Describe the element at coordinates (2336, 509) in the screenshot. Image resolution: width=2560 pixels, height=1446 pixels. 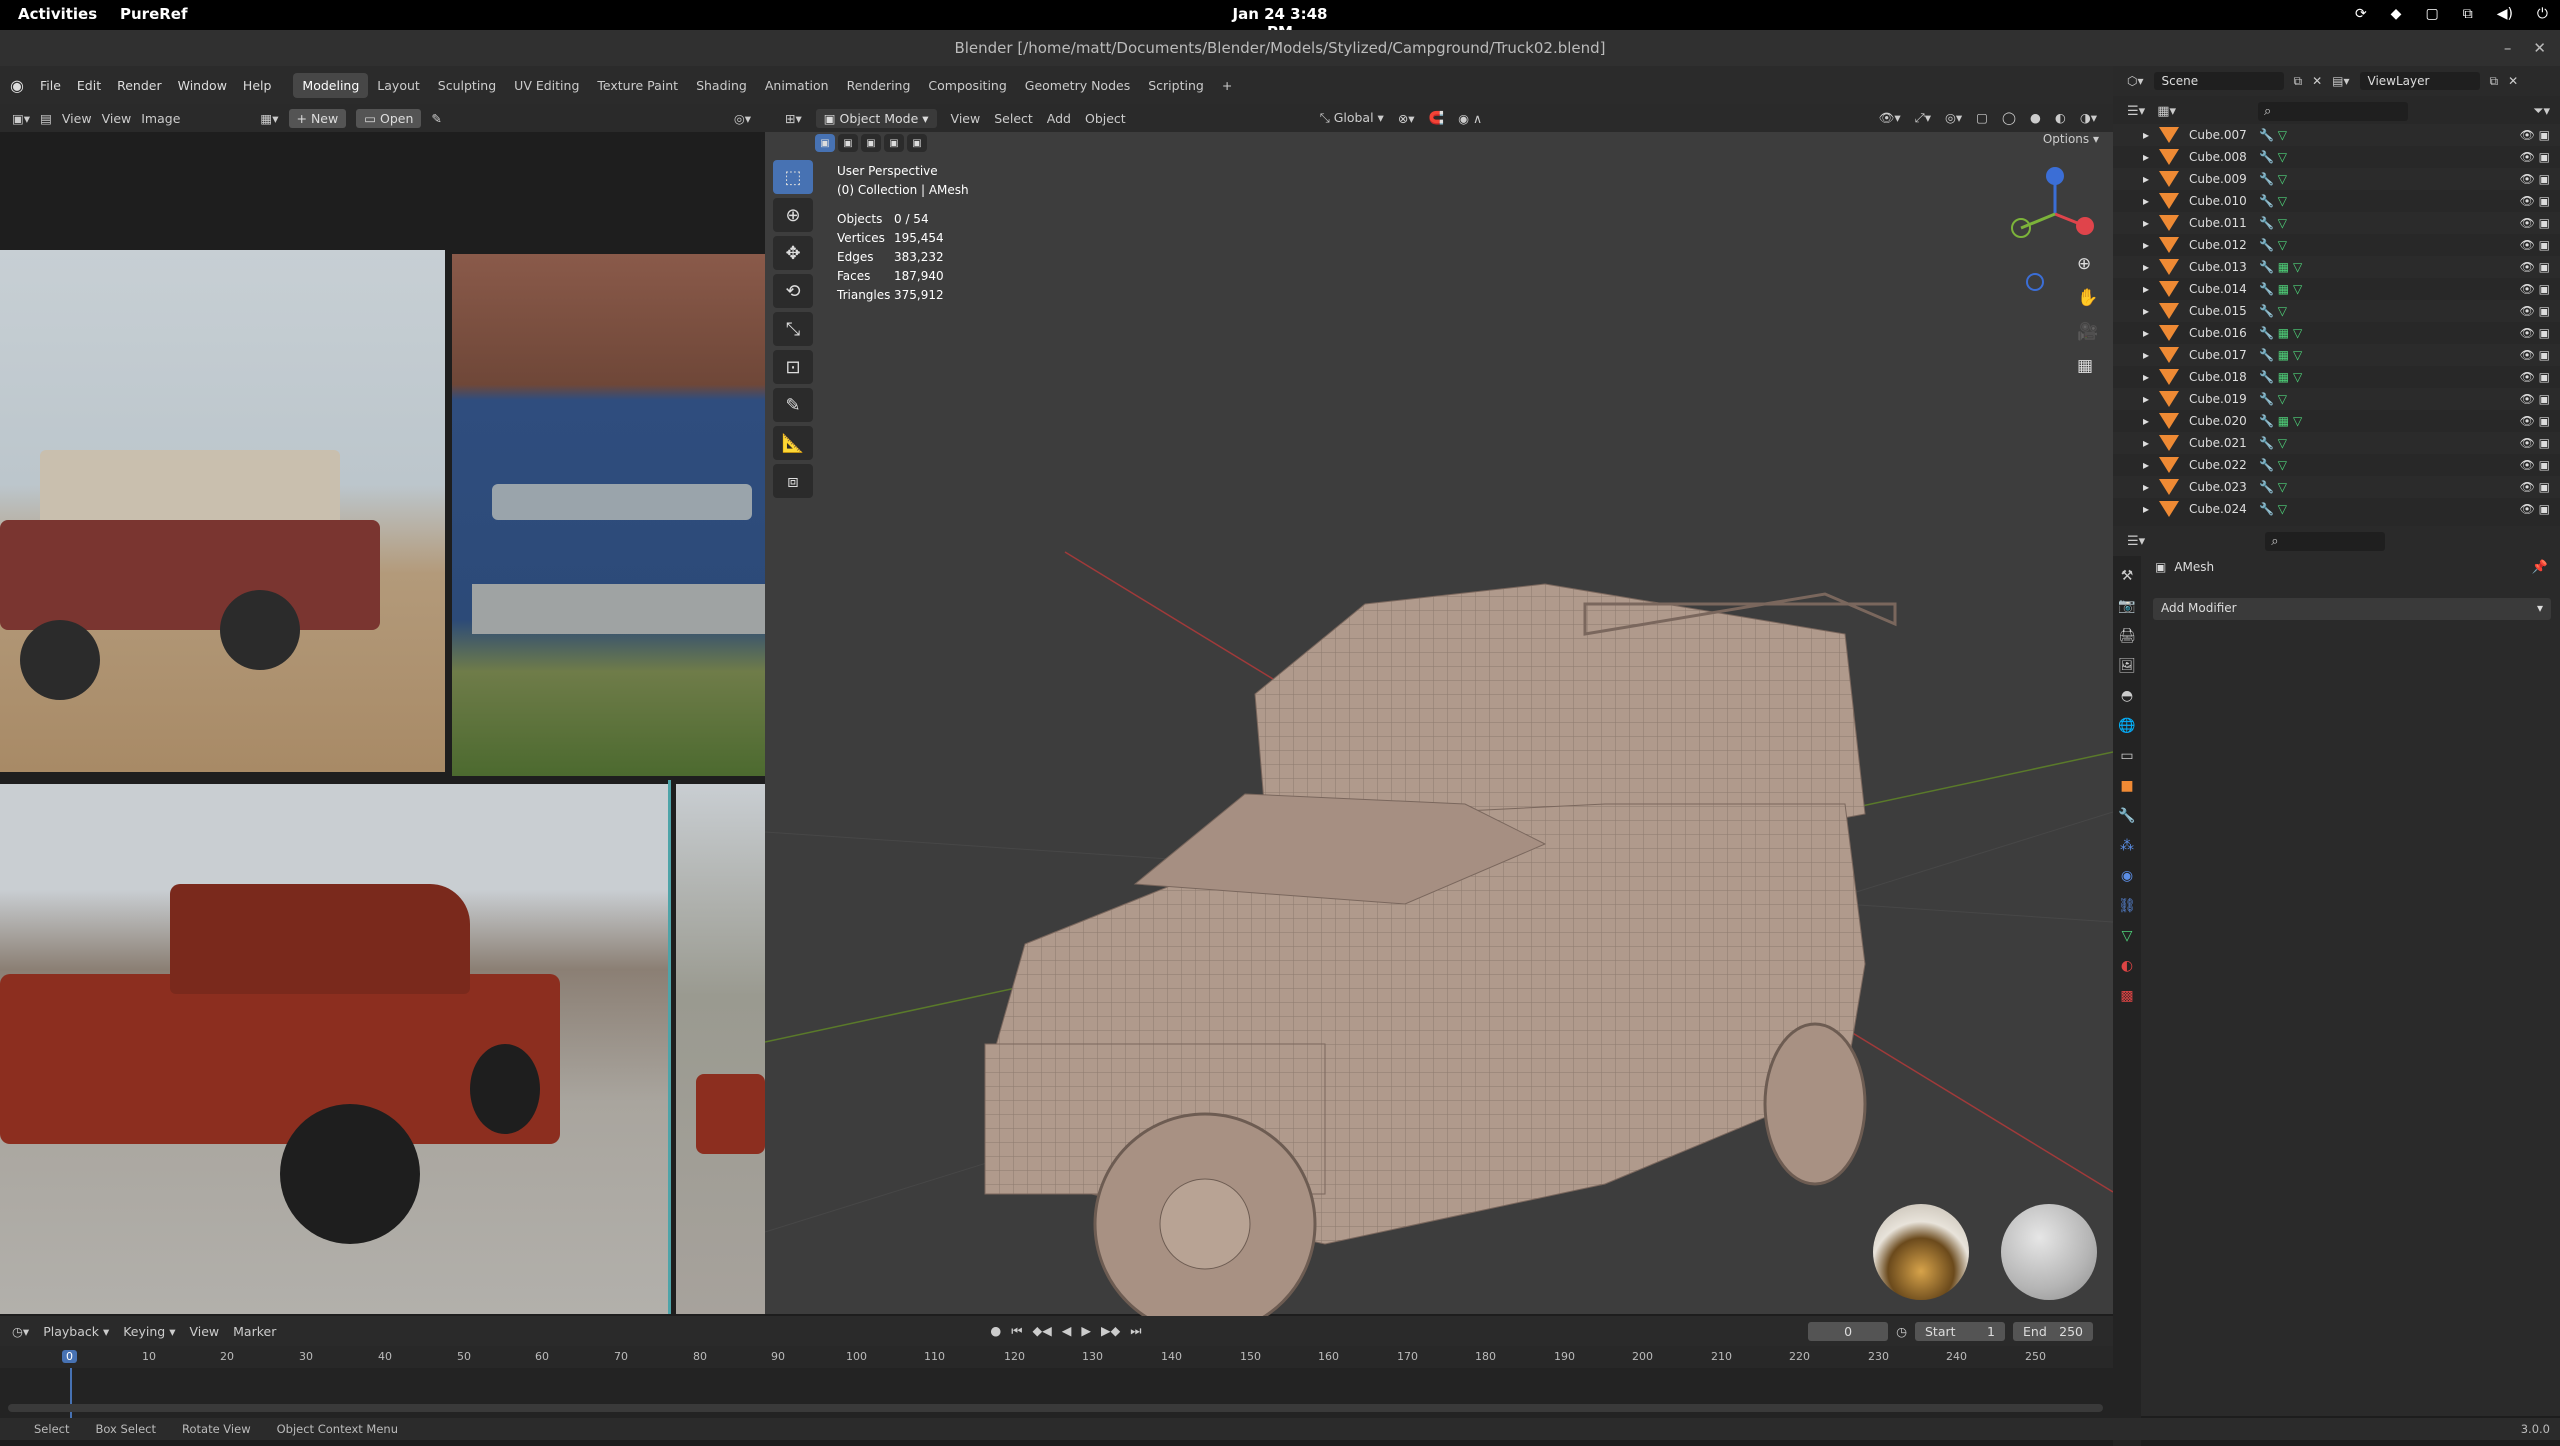
I see `outliner-row: ▸ Cube.024 🔧 ▽ 👁 ▣` at that location.